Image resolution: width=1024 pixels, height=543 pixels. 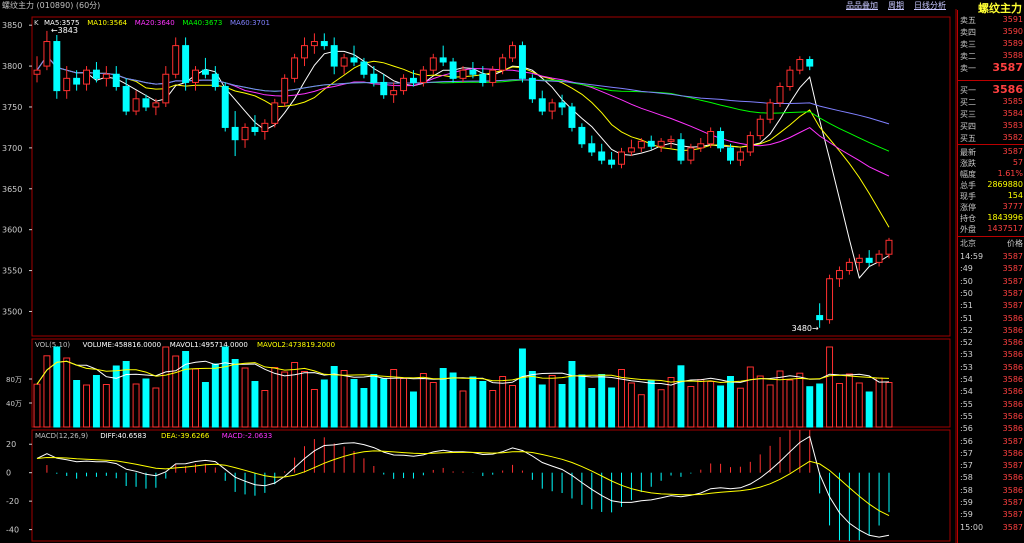 I want to click on tick-row-label: 15:00, so click(x=972, y=527).